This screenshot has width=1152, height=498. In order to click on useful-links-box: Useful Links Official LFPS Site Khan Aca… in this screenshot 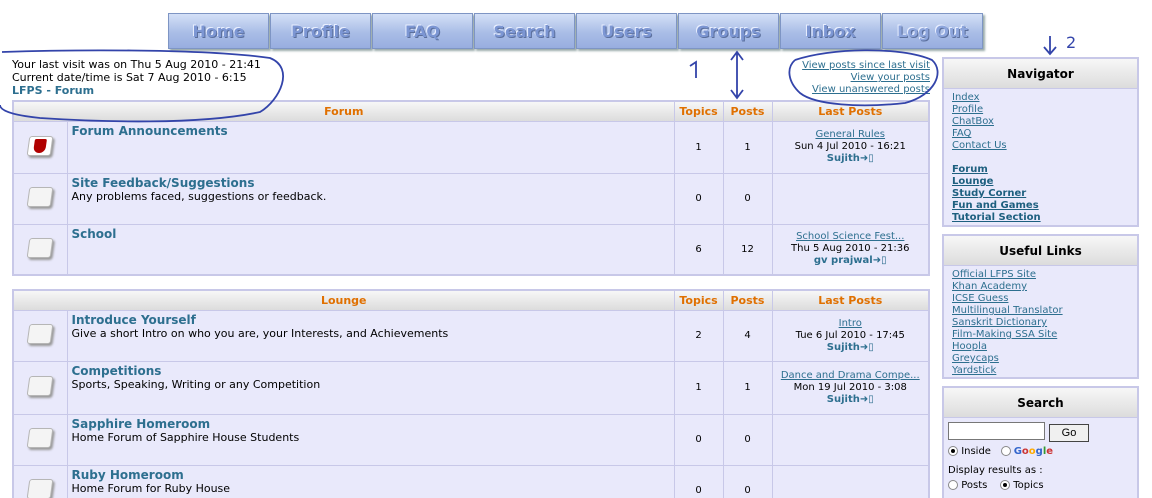, I will do `click(1040, 306)`.